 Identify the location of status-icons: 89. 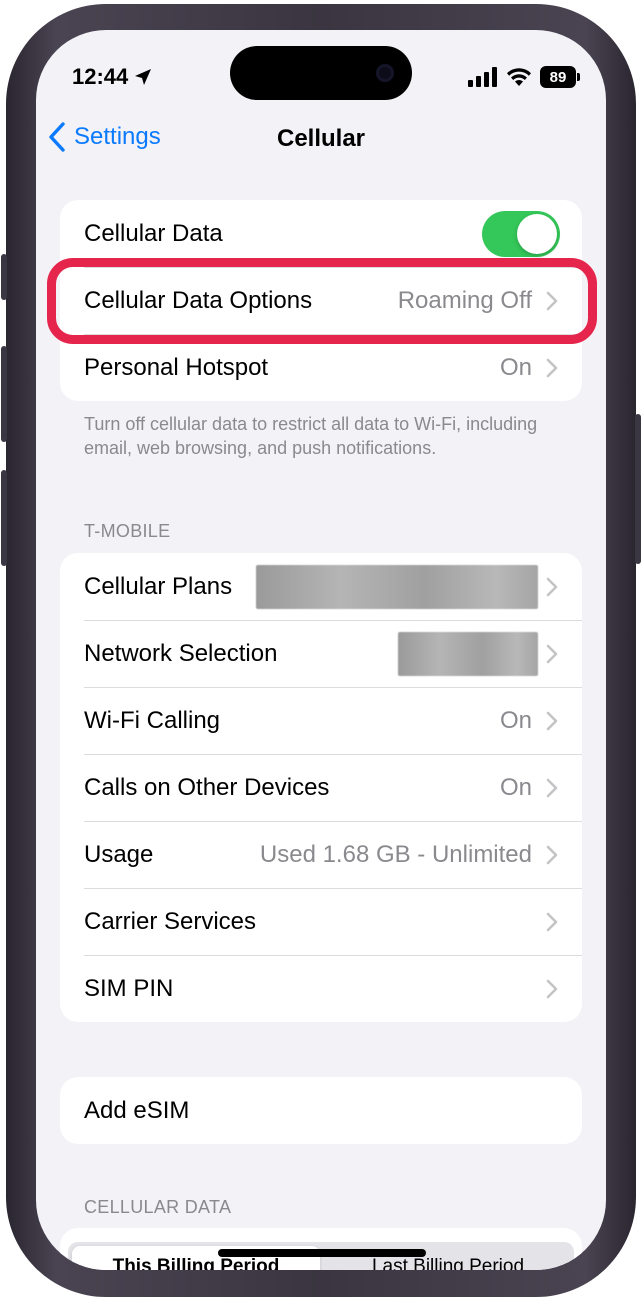
(524, 77).